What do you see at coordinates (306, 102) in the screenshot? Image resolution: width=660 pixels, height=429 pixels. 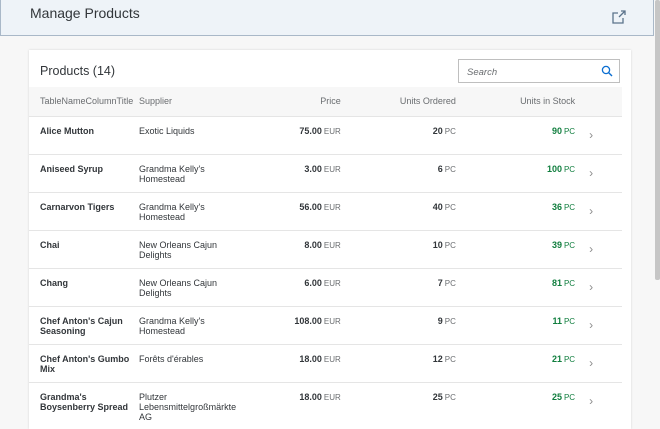 I see `column-header-price: Price` at bounding box center [306, 102].